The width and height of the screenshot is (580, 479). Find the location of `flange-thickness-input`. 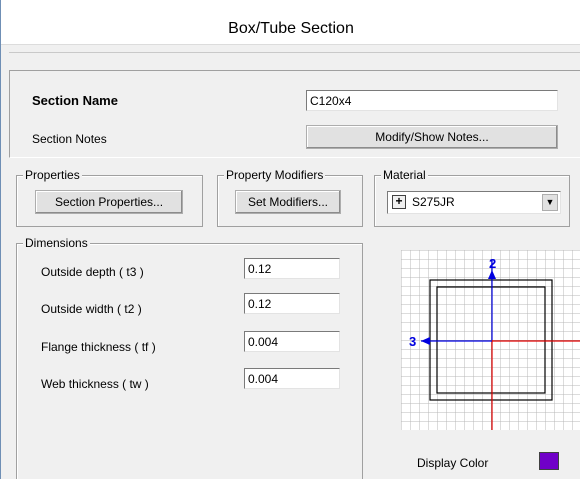

flange-thickness-input is located at coordinates (292, 341).